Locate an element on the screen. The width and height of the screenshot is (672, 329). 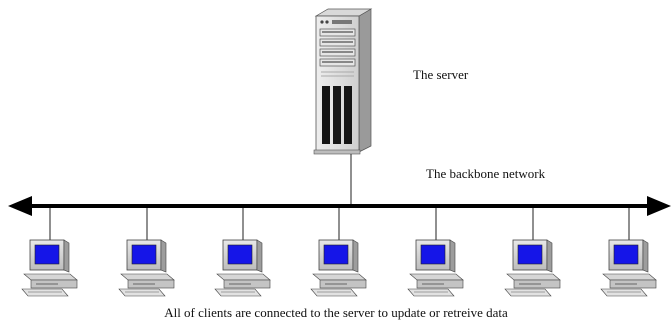
server-icon is located at coordinates (343, 81).